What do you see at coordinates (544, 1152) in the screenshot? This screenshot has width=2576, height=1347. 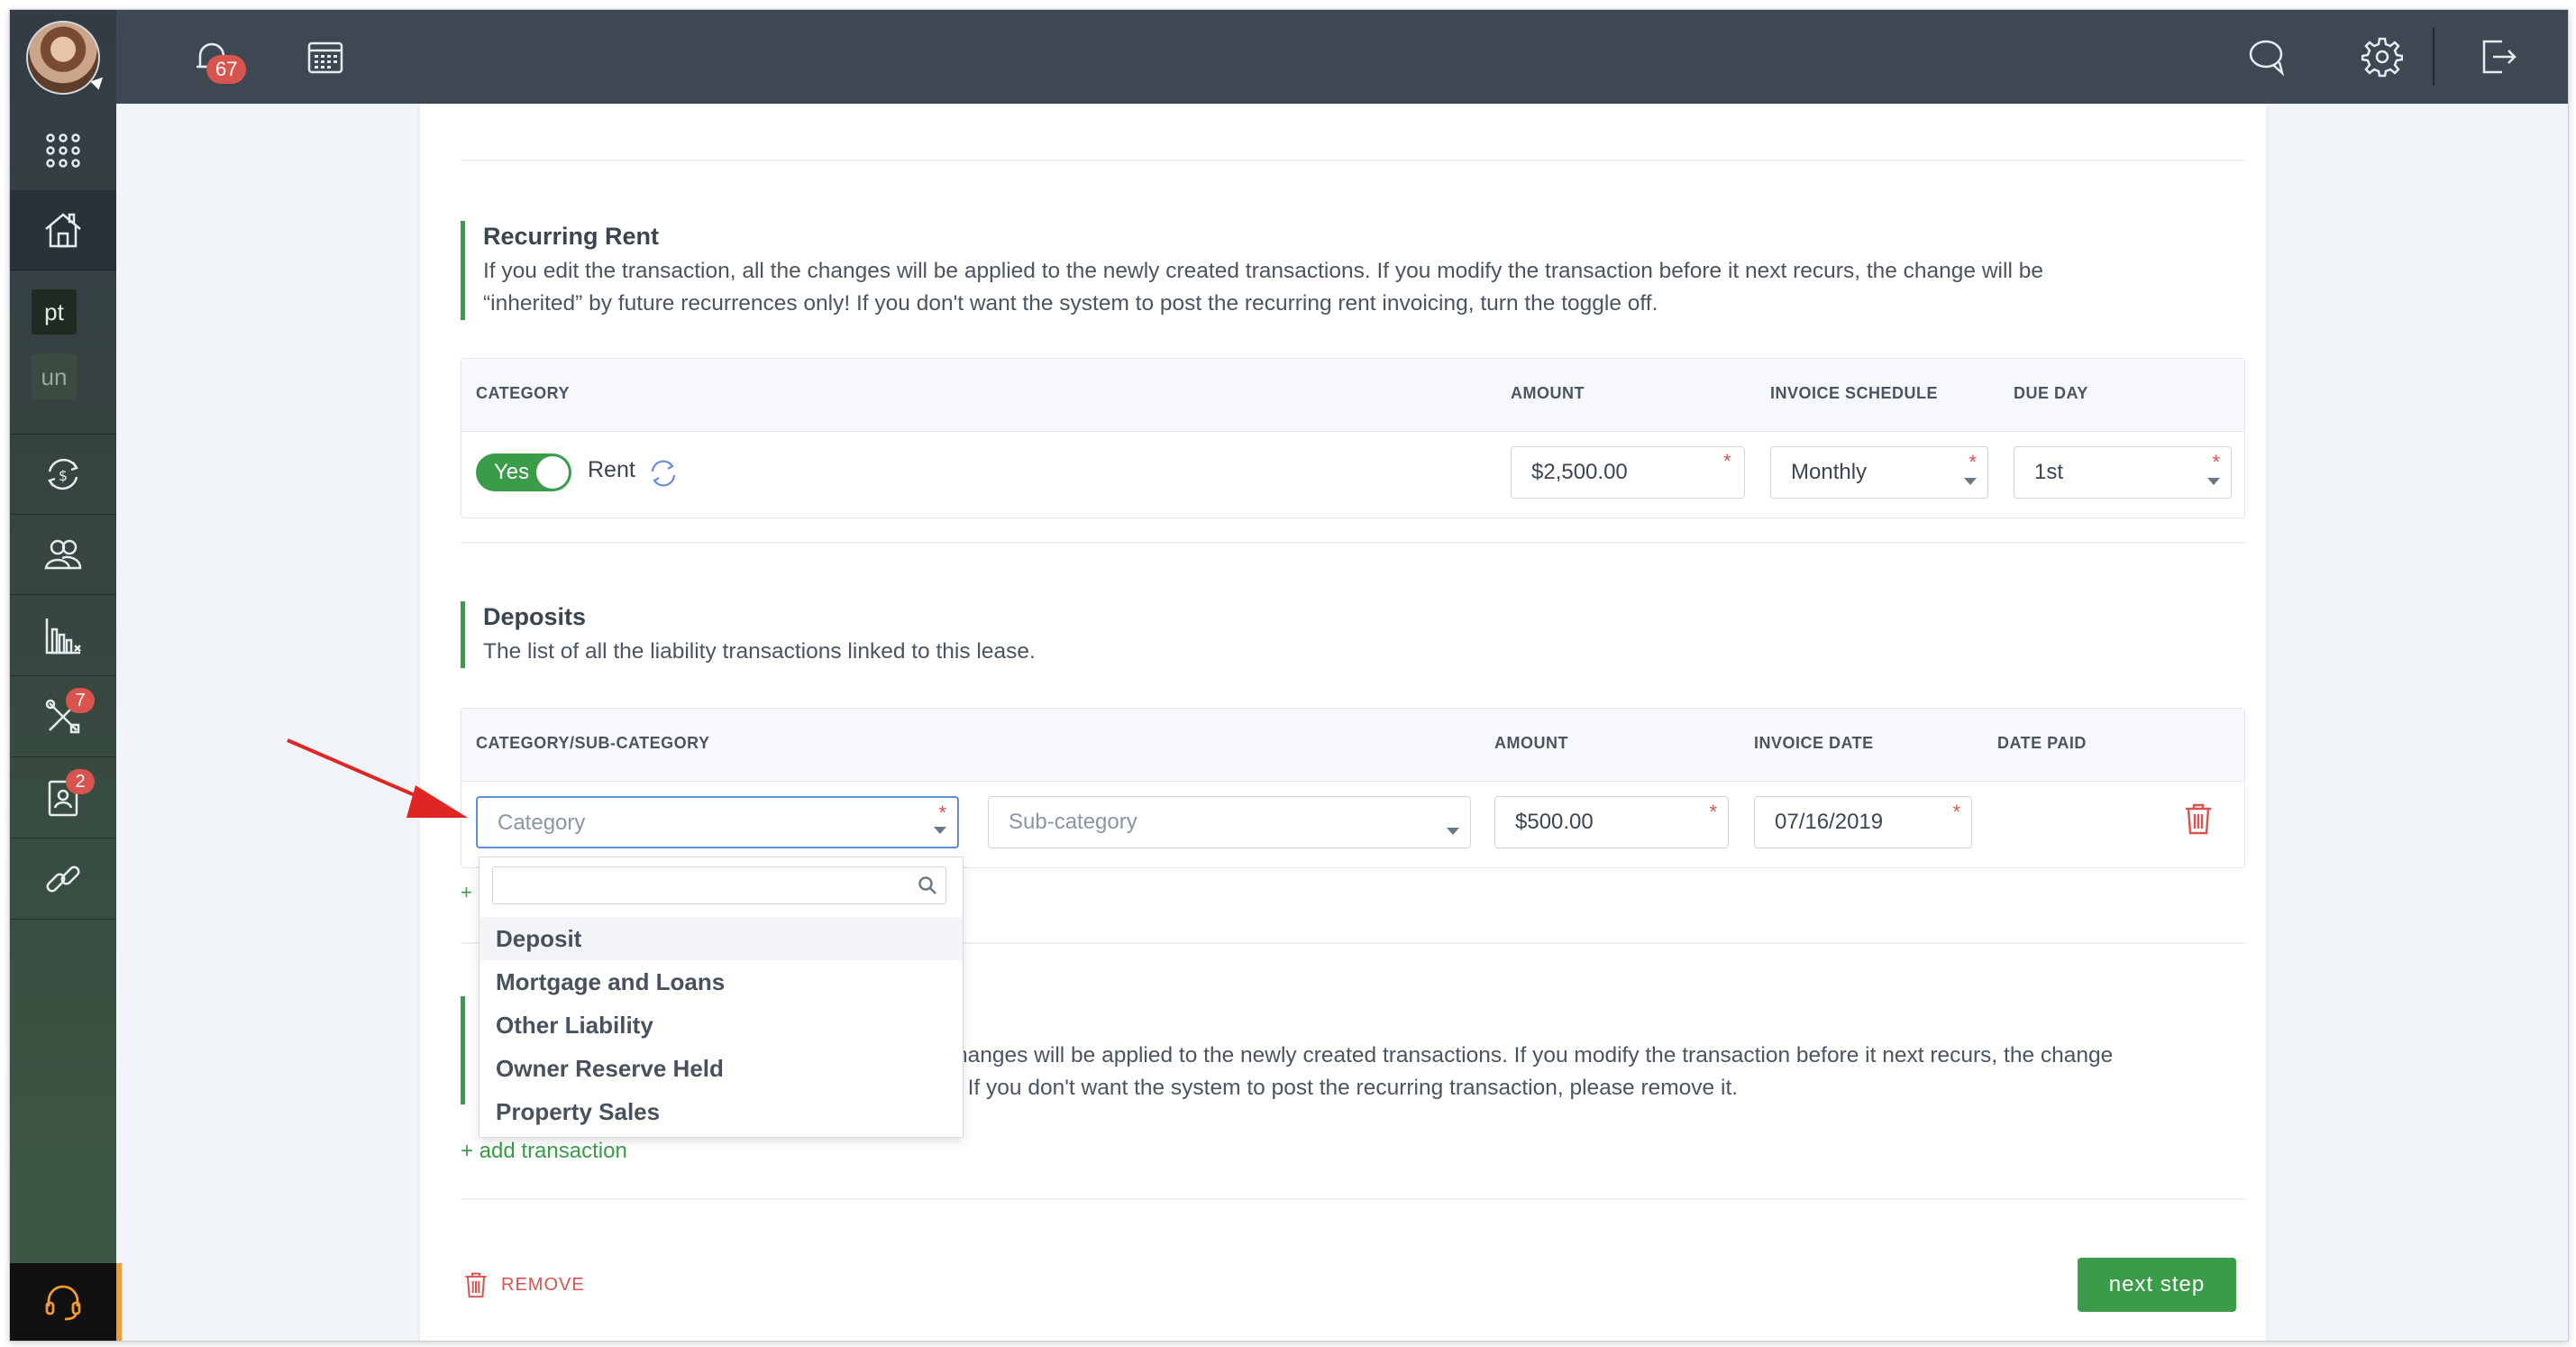 I see `add-transaction-link: + add transaction` at bounding box center [544, 1152].